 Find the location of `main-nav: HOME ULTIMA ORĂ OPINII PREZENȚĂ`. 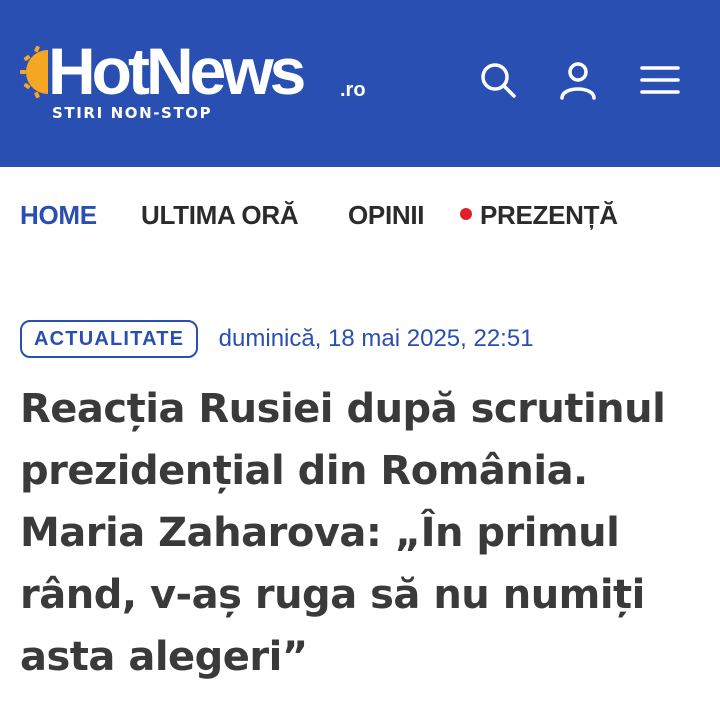

main-nav: HOME ULTIMA ORĂ OPINII PREZENȚĂ is located at coordinates (360, 215).